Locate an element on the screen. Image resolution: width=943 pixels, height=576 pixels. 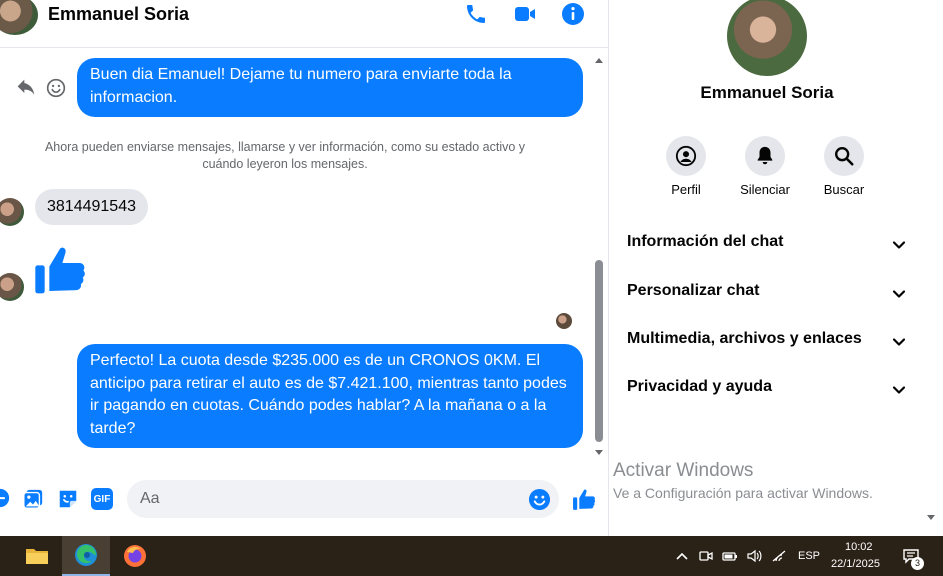
activation-watermark-title: Activar Windows is located at coordinates (683, 470).